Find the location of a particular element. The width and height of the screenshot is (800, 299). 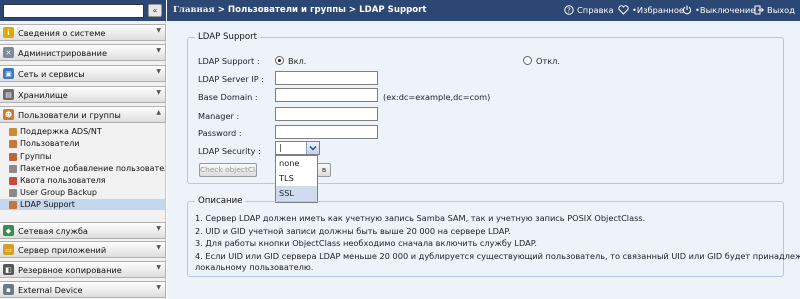

sidebar-section-label: Хранилище is located at coordinates (43, 94).